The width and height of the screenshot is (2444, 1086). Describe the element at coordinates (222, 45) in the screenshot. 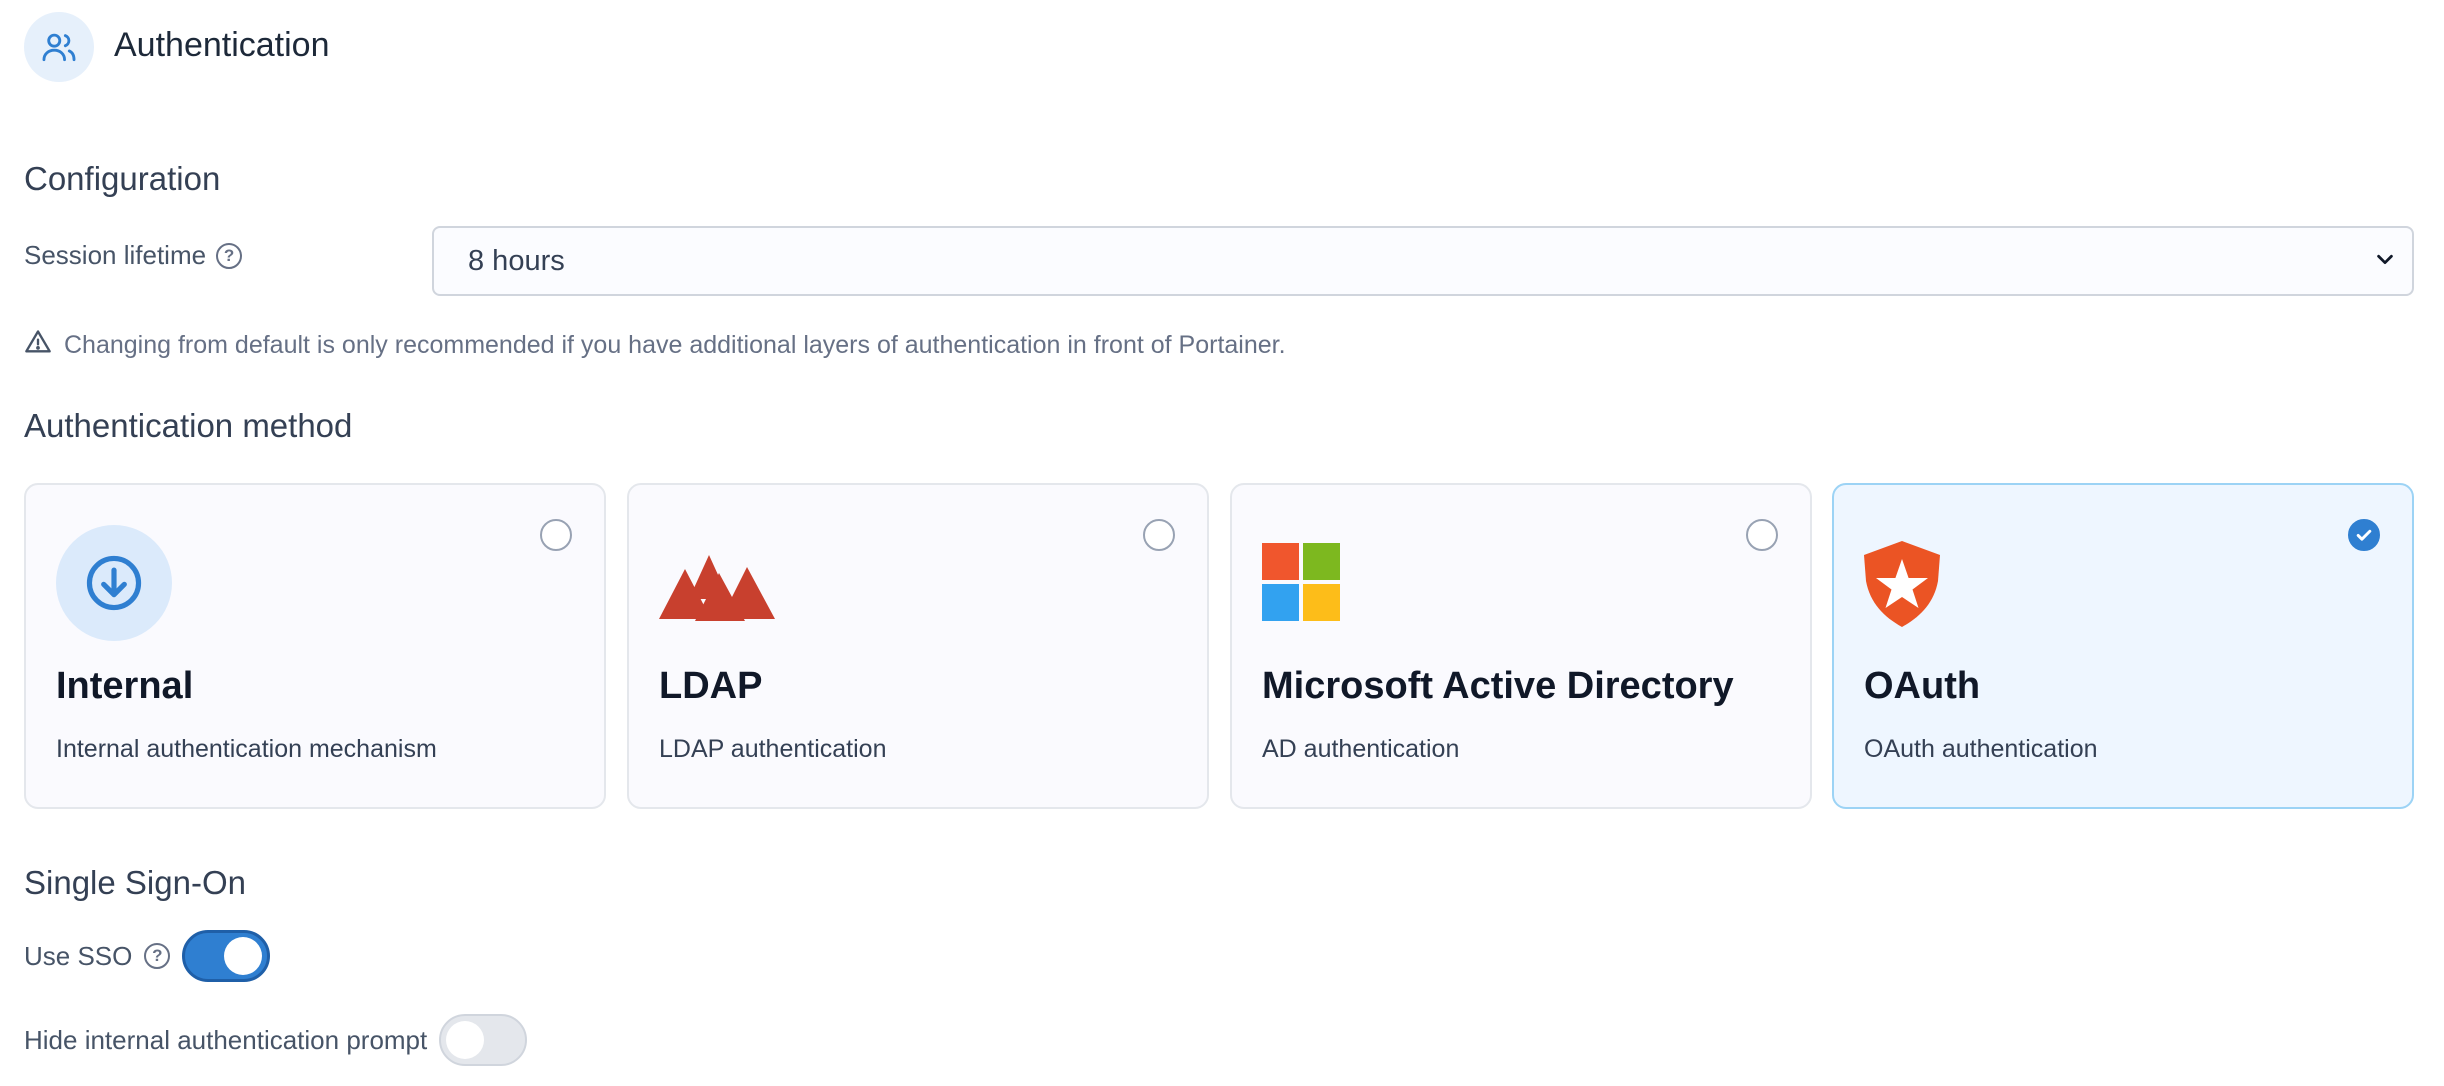

I see `page-title: Authentication` at that location.